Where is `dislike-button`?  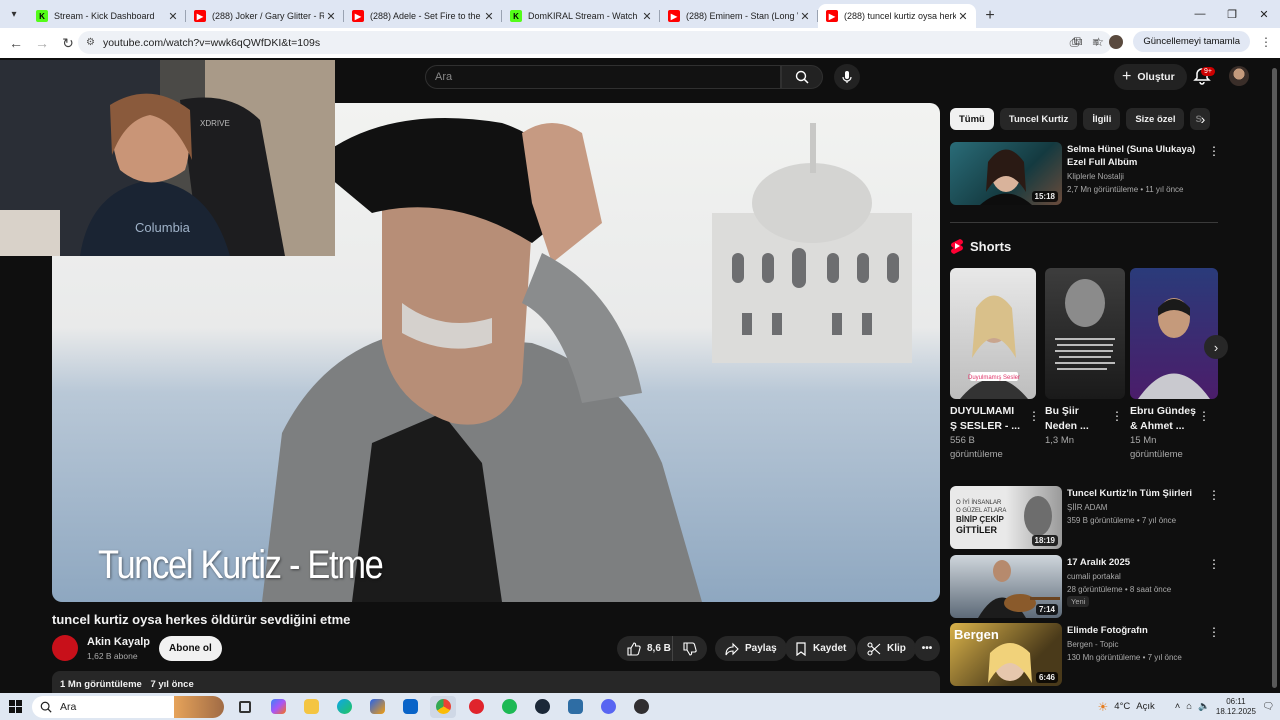 dislike-button is located at coordinates (689, 648).